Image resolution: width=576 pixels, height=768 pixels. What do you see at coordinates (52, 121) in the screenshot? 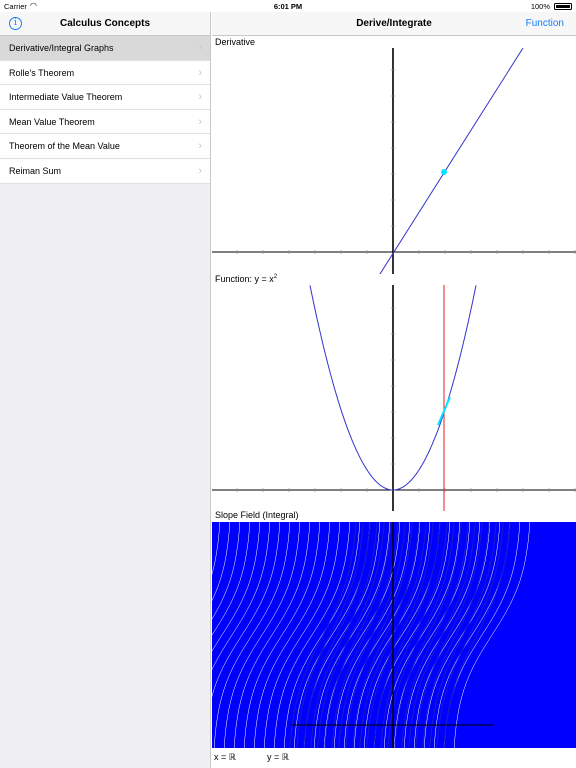
I see `list-item-label: Mean Value Theorem` at bounding box center [52, 121].